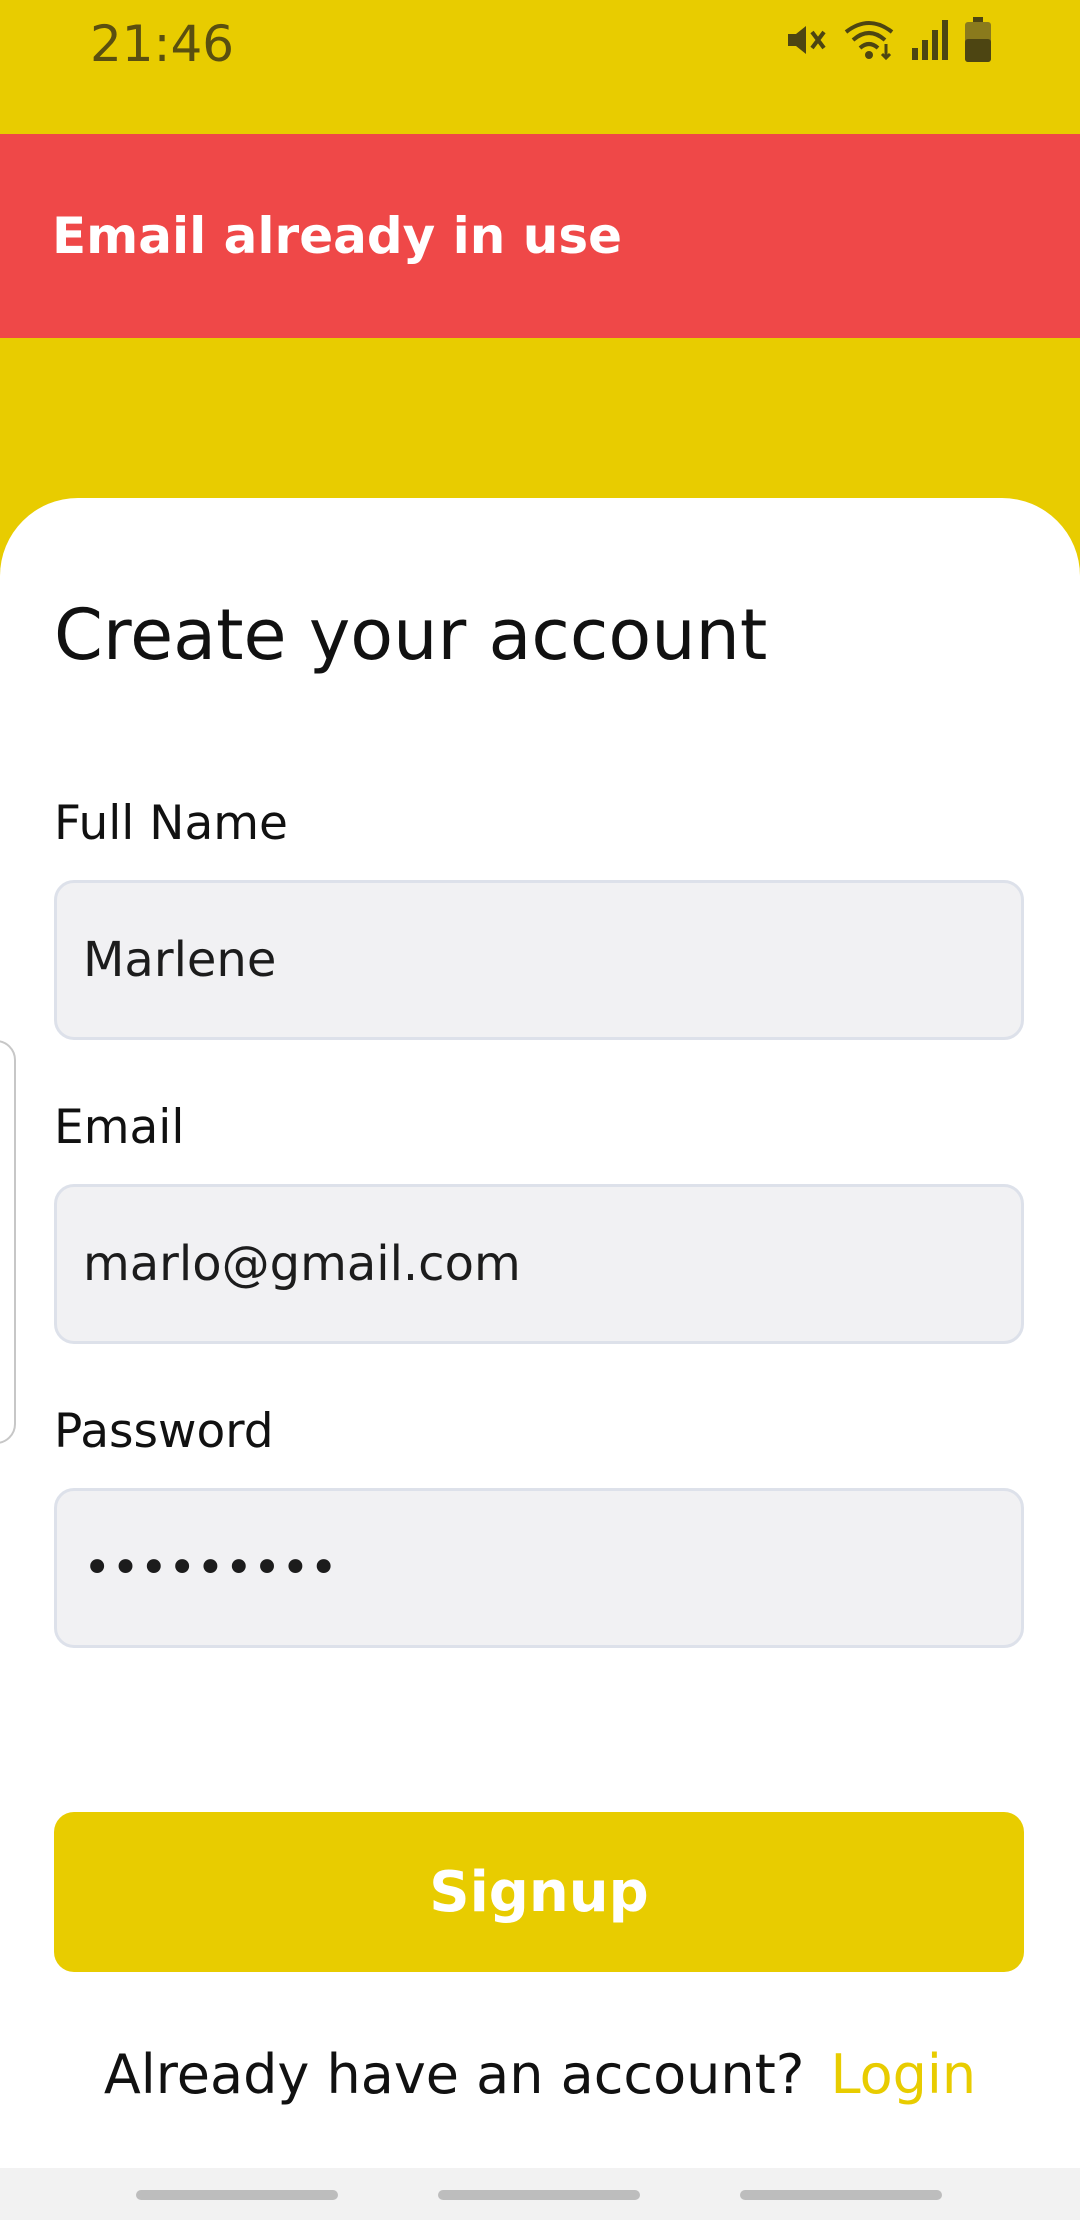 The image size is (1080, 2220). I want to click on signup-button: Signup, so click(539, 1892).